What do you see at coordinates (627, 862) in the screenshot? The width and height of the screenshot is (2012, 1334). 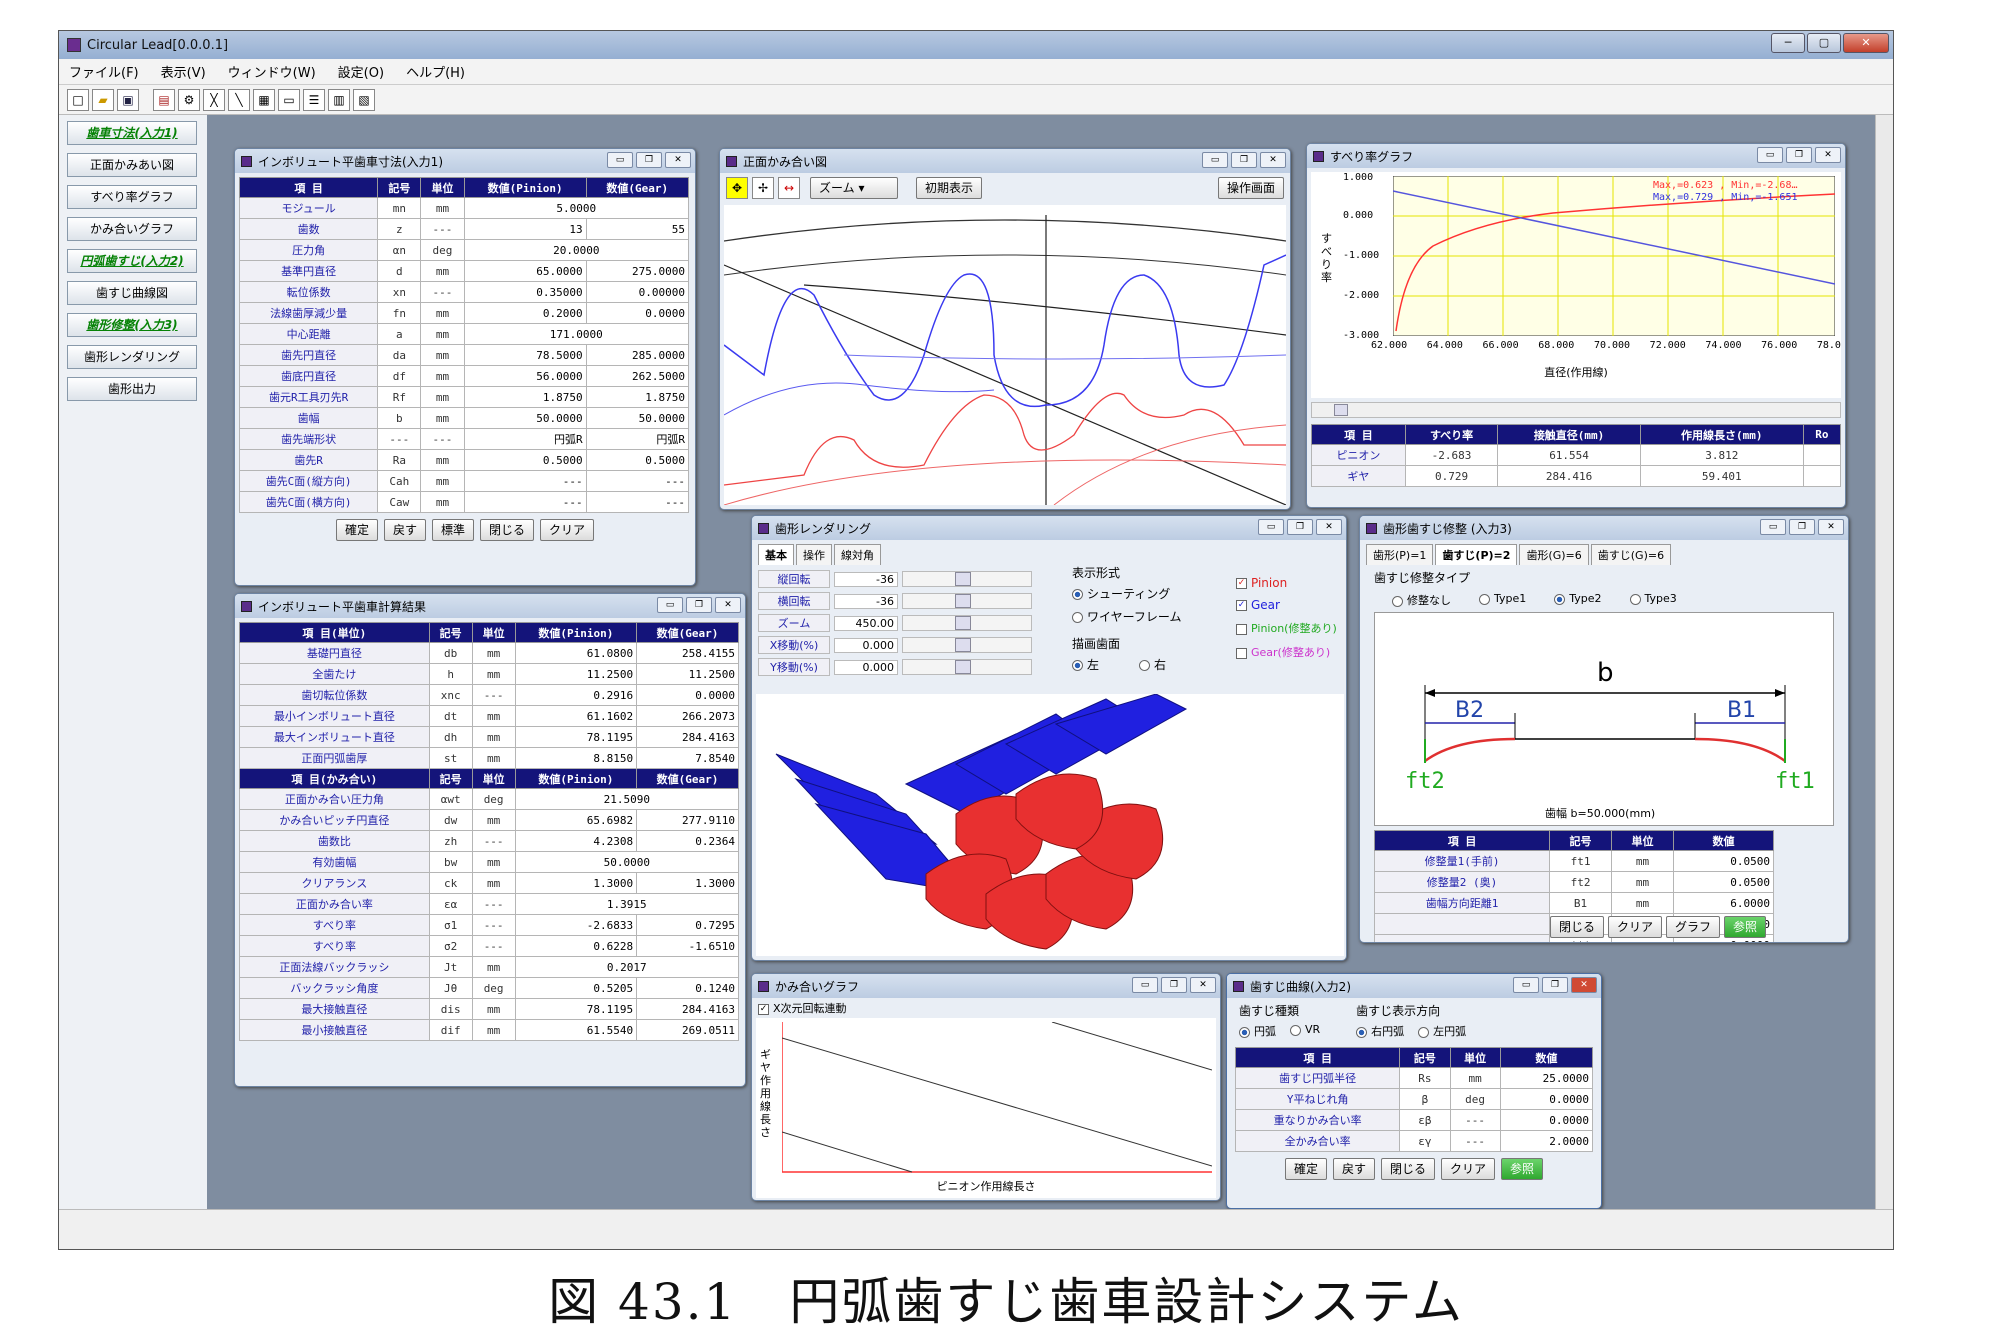 I see `row-value: 50.0000` at bounding box center [627, 862].